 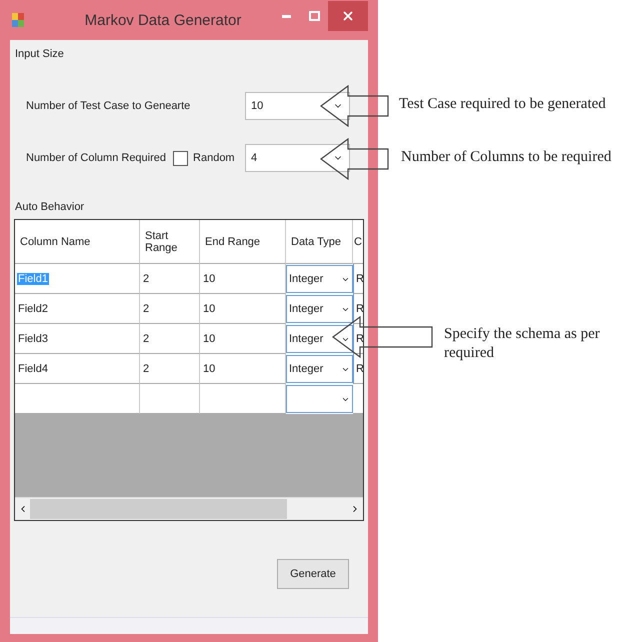 What do you see at coordinates (313, 574) in the screenshot?
I see `generate-button: Generate` at bounding box center [313, 574].